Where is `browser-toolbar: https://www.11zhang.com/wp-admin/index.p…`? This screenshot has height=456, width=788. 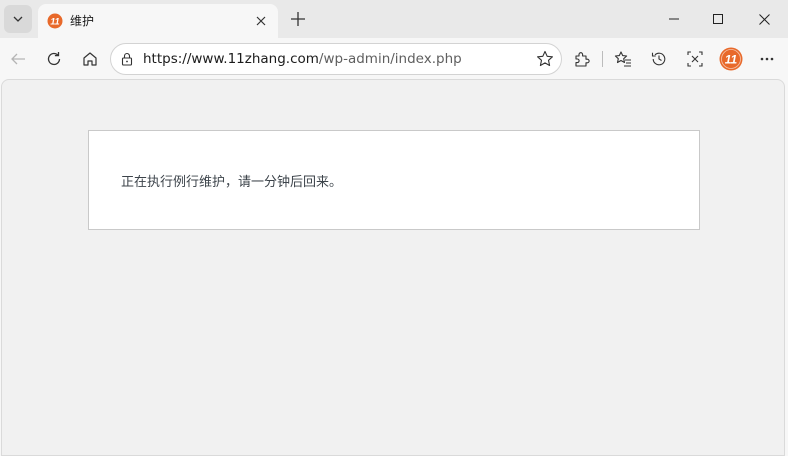 browser-toolbar: https://www.11zhang.com/wp-admin/index.p… is located at coordinates (394, 59).